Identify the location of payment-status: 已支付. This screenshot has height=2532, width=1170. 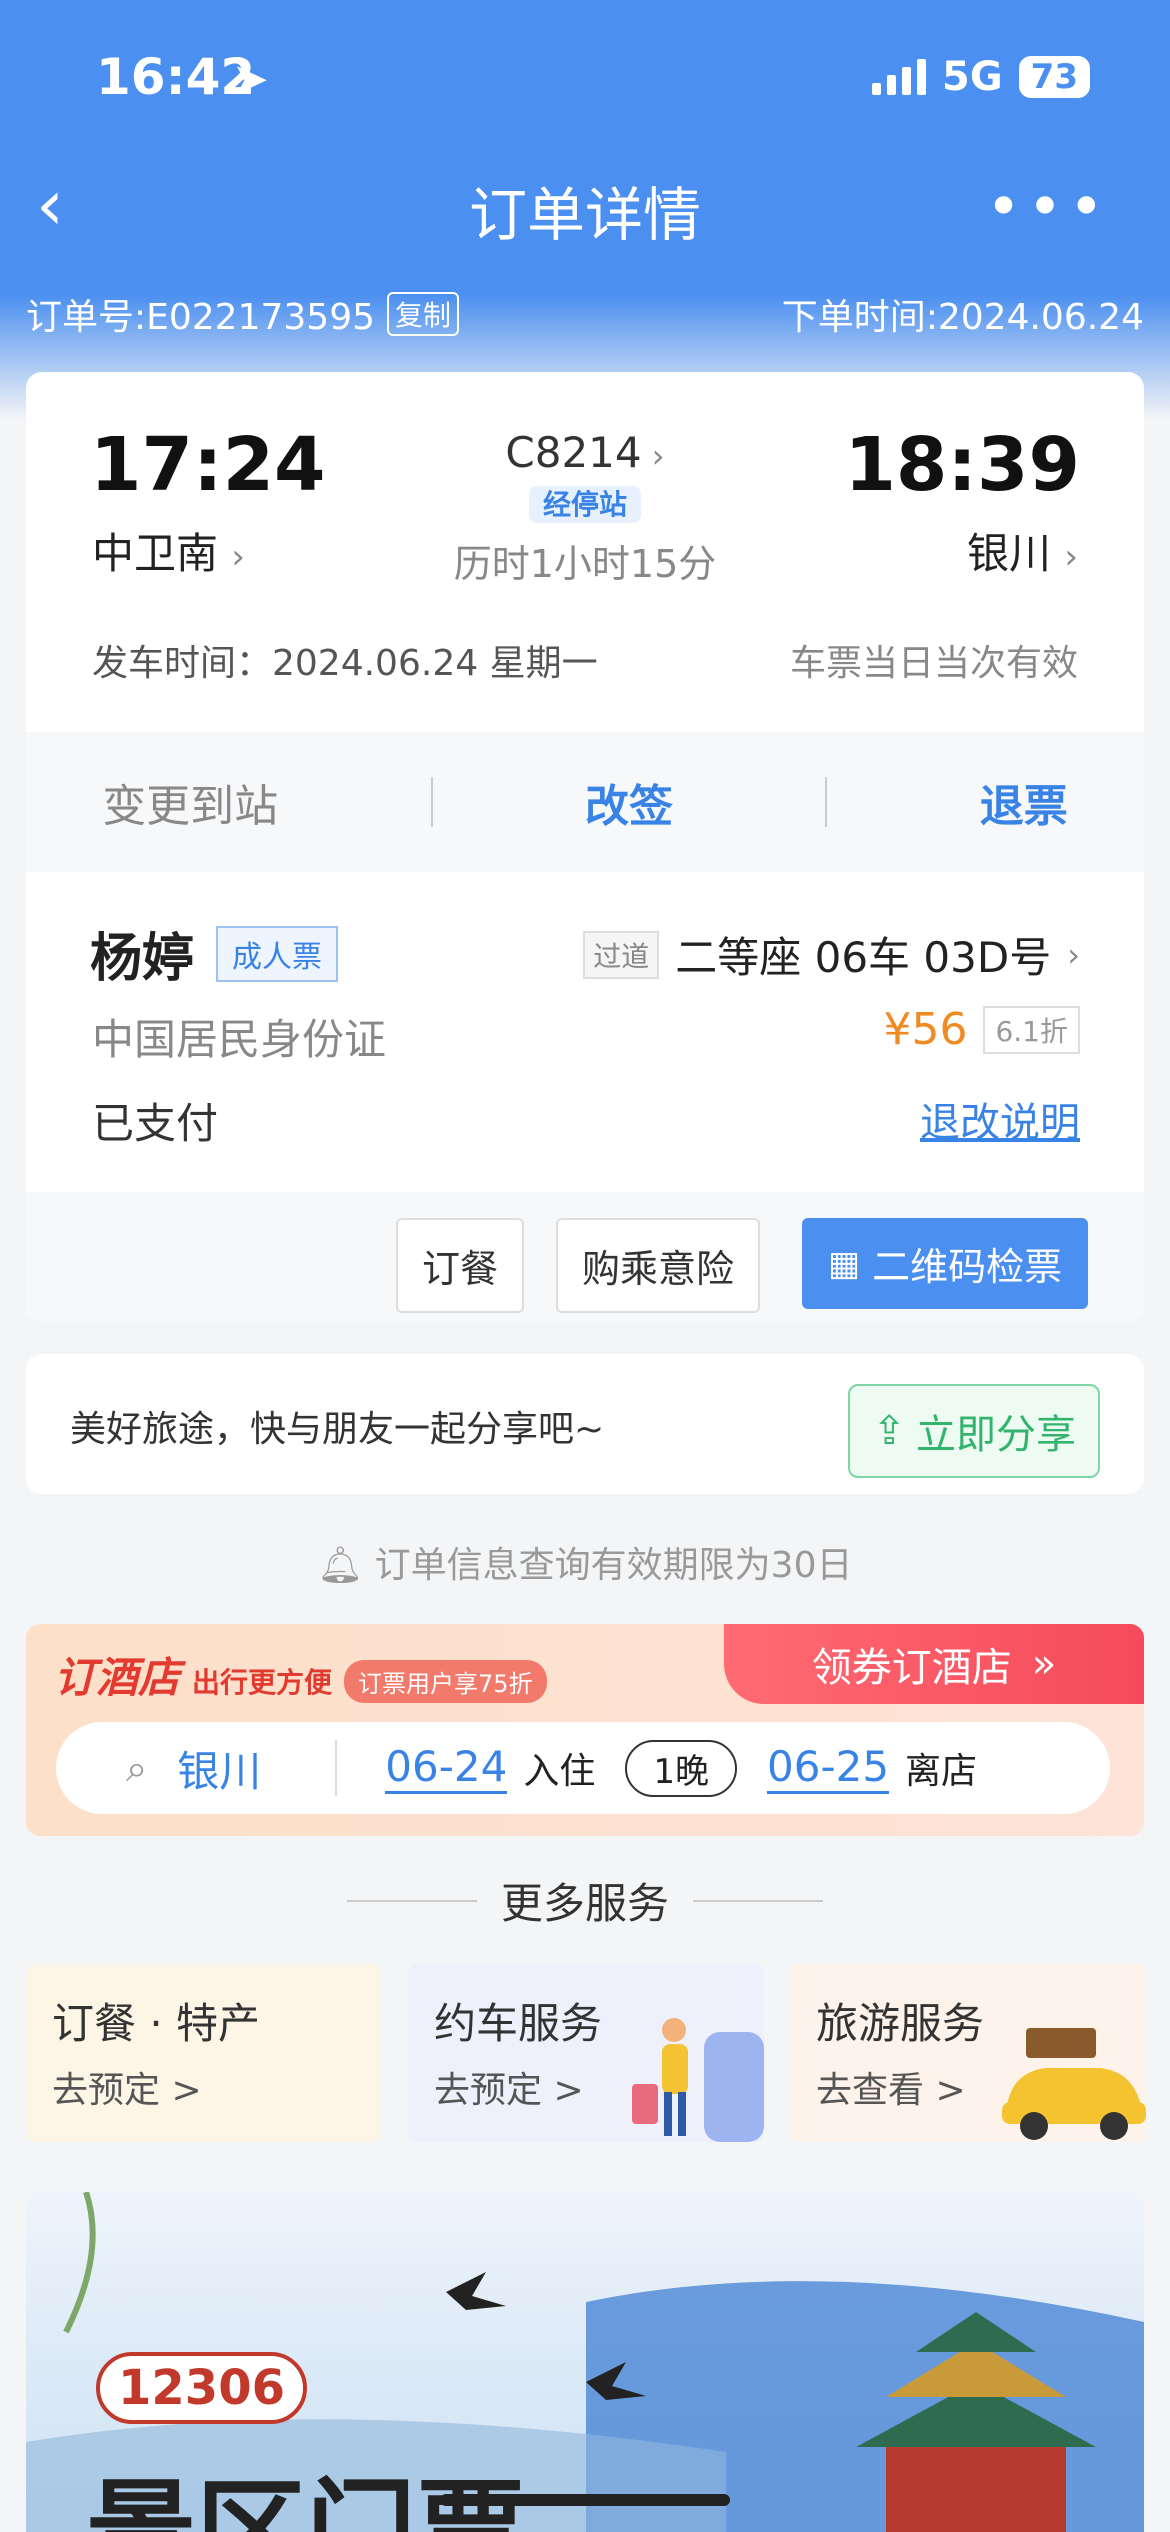
(155, 1123).